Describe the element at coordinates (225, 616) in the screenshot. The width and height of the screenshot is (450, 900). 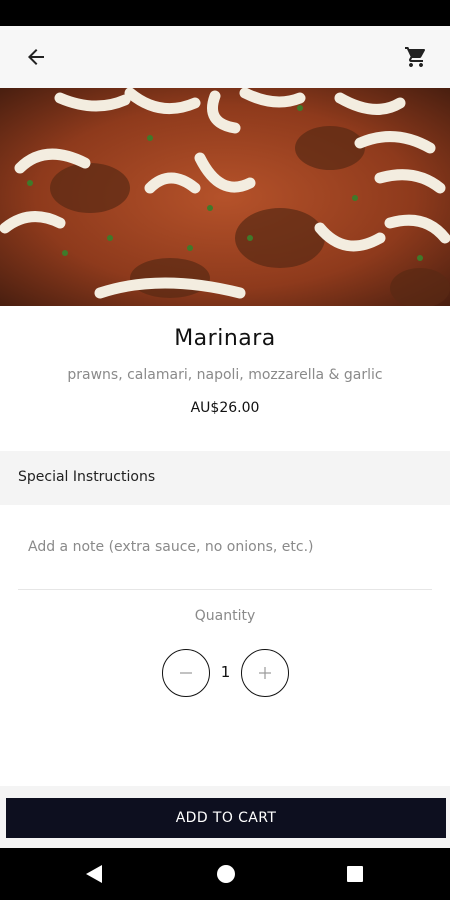
I see `quantity-label: Quantity` at that location.